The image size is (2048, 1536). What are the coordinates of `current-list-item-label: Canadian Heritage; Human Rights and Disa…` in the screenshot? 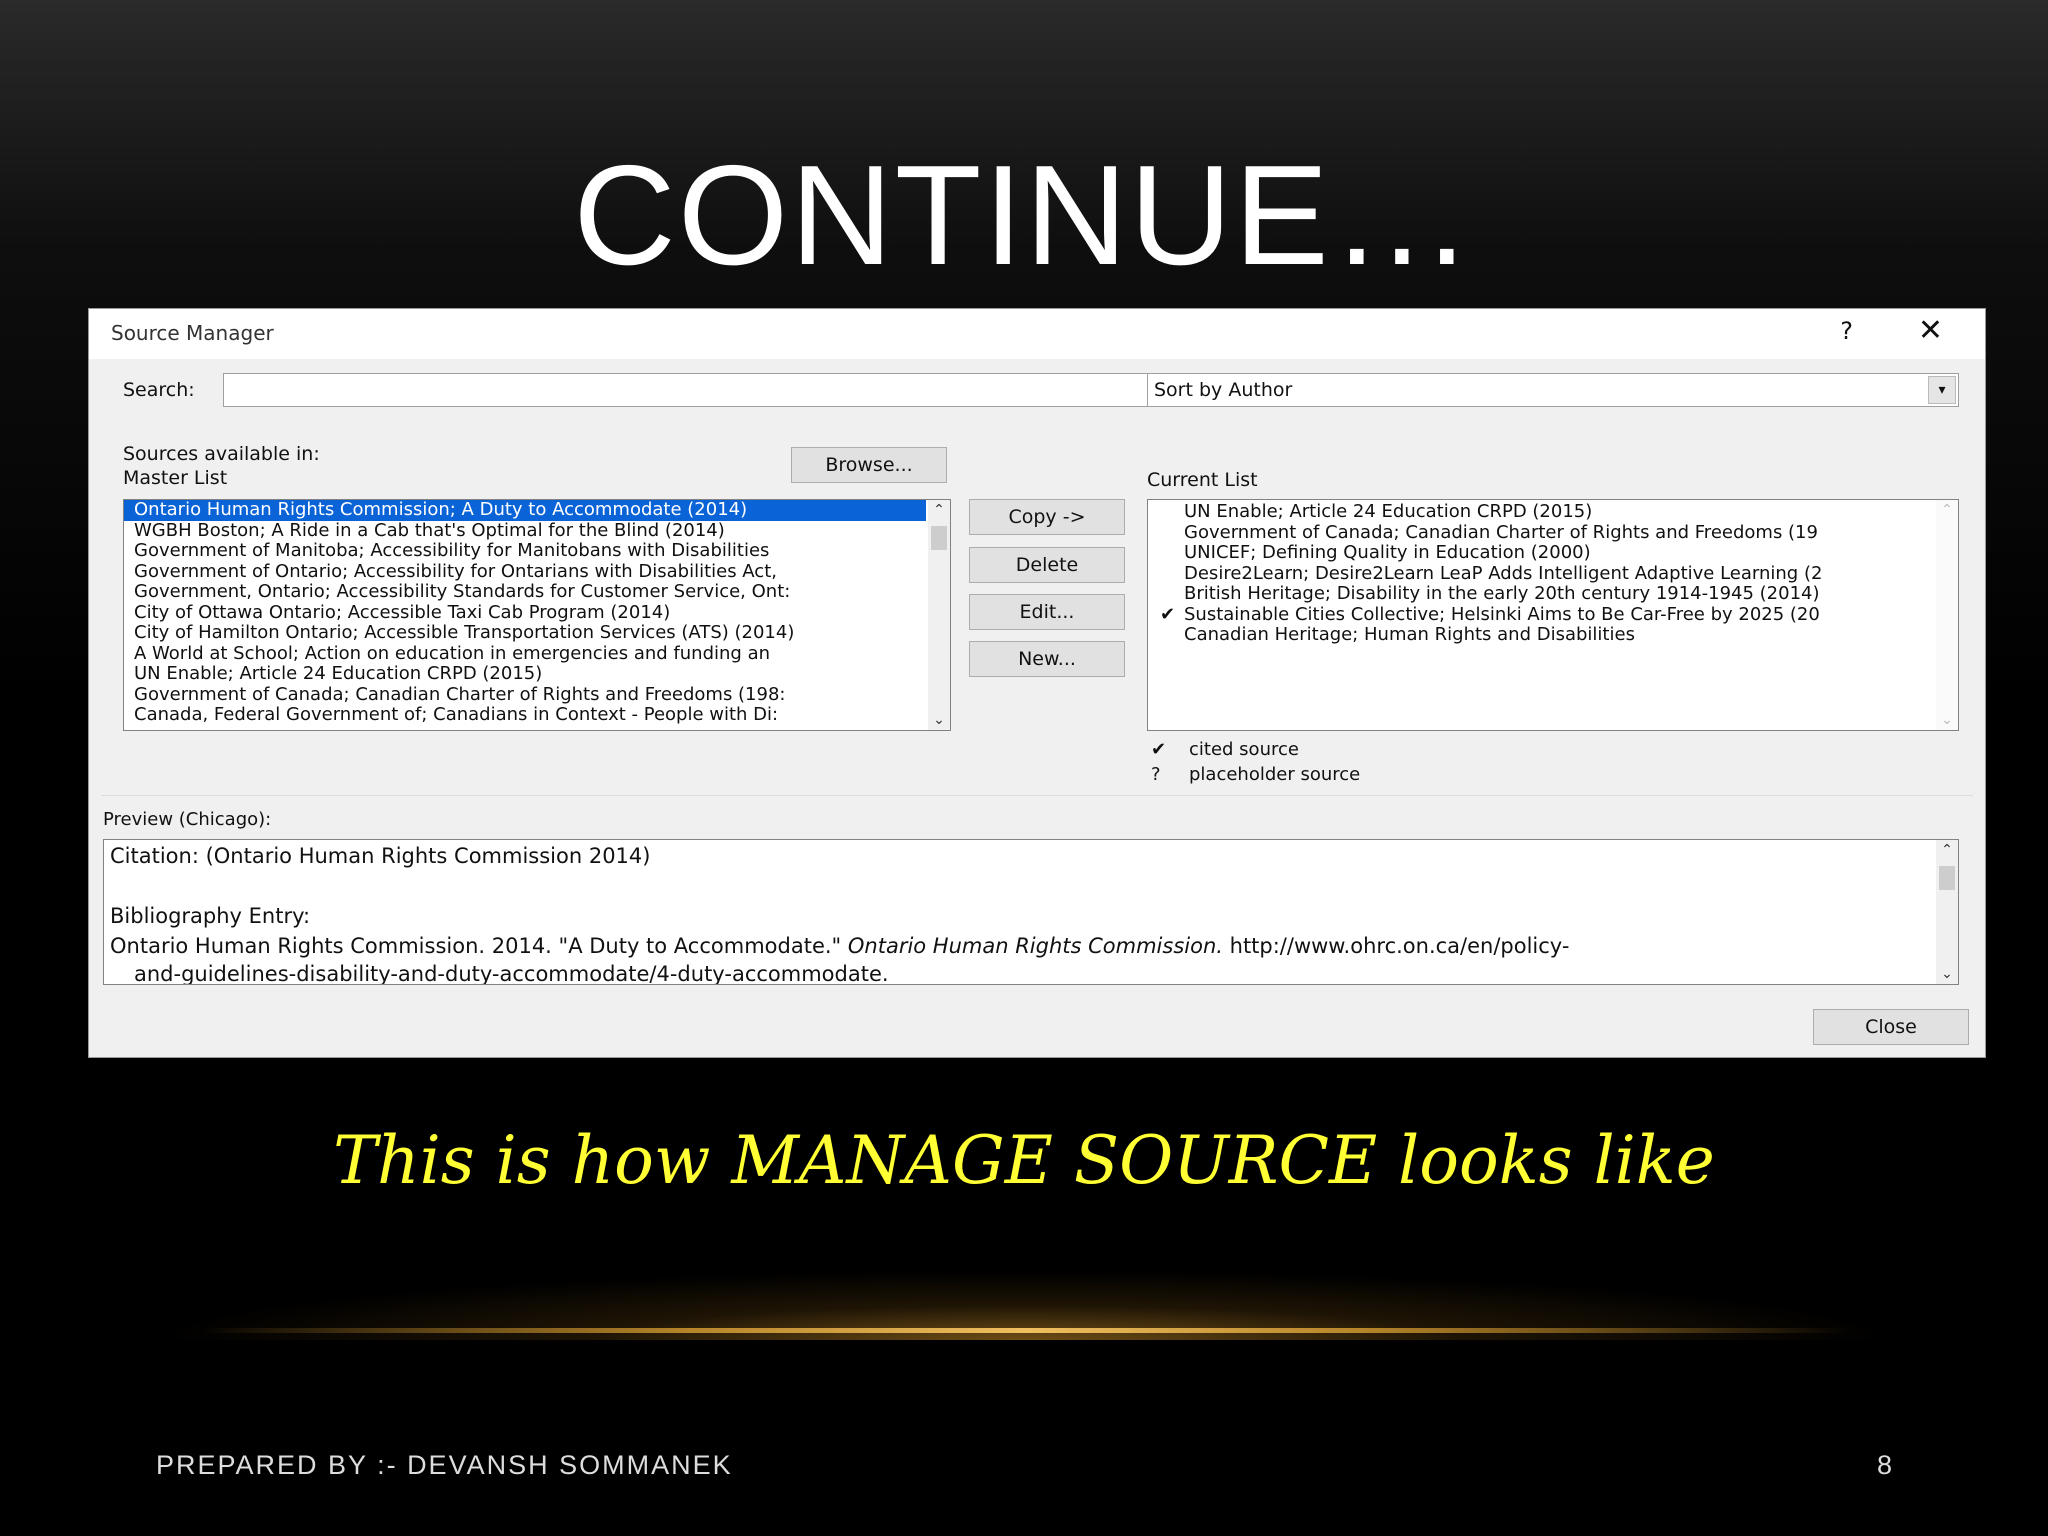 It's located at (1409, 635).